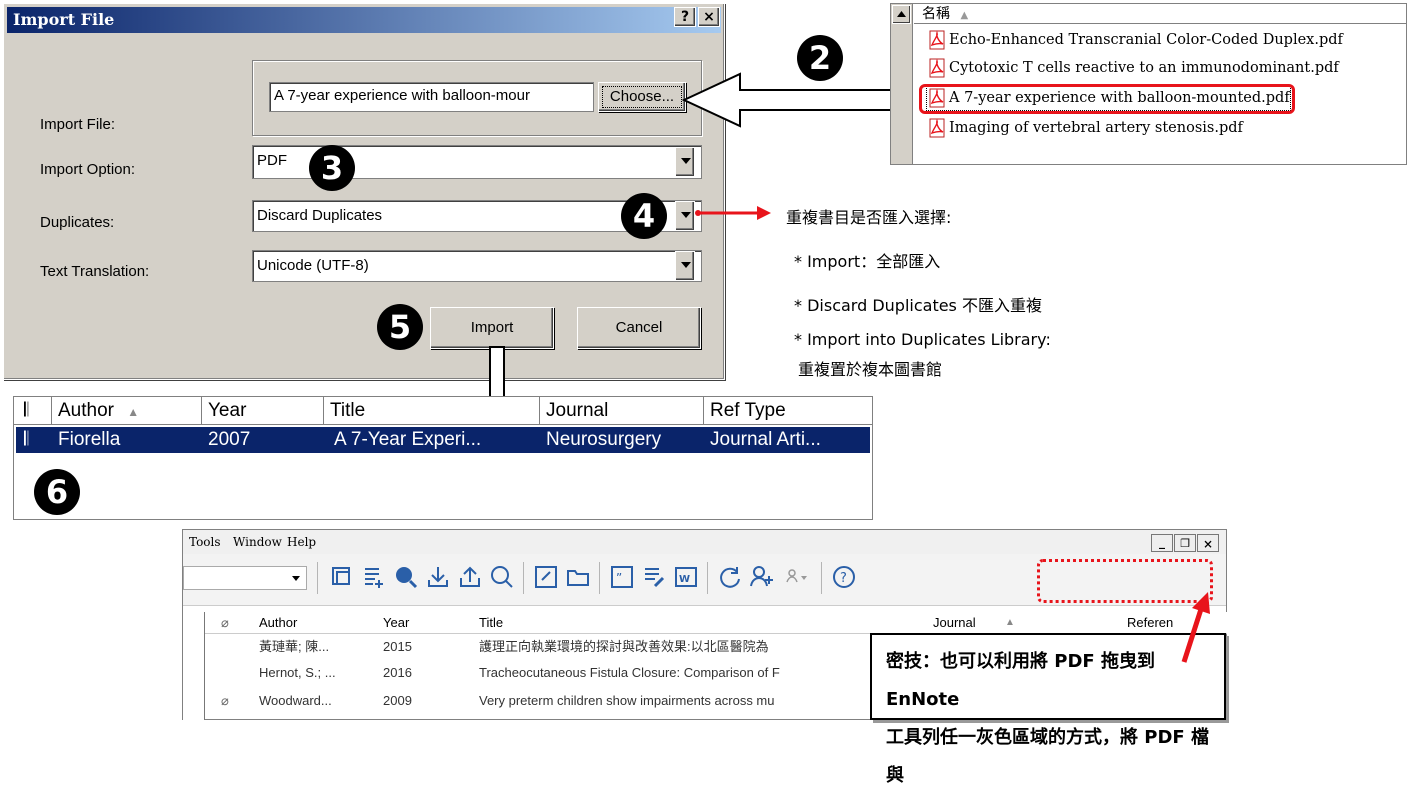  I want to click on open-file-icon, so click(578, 577).